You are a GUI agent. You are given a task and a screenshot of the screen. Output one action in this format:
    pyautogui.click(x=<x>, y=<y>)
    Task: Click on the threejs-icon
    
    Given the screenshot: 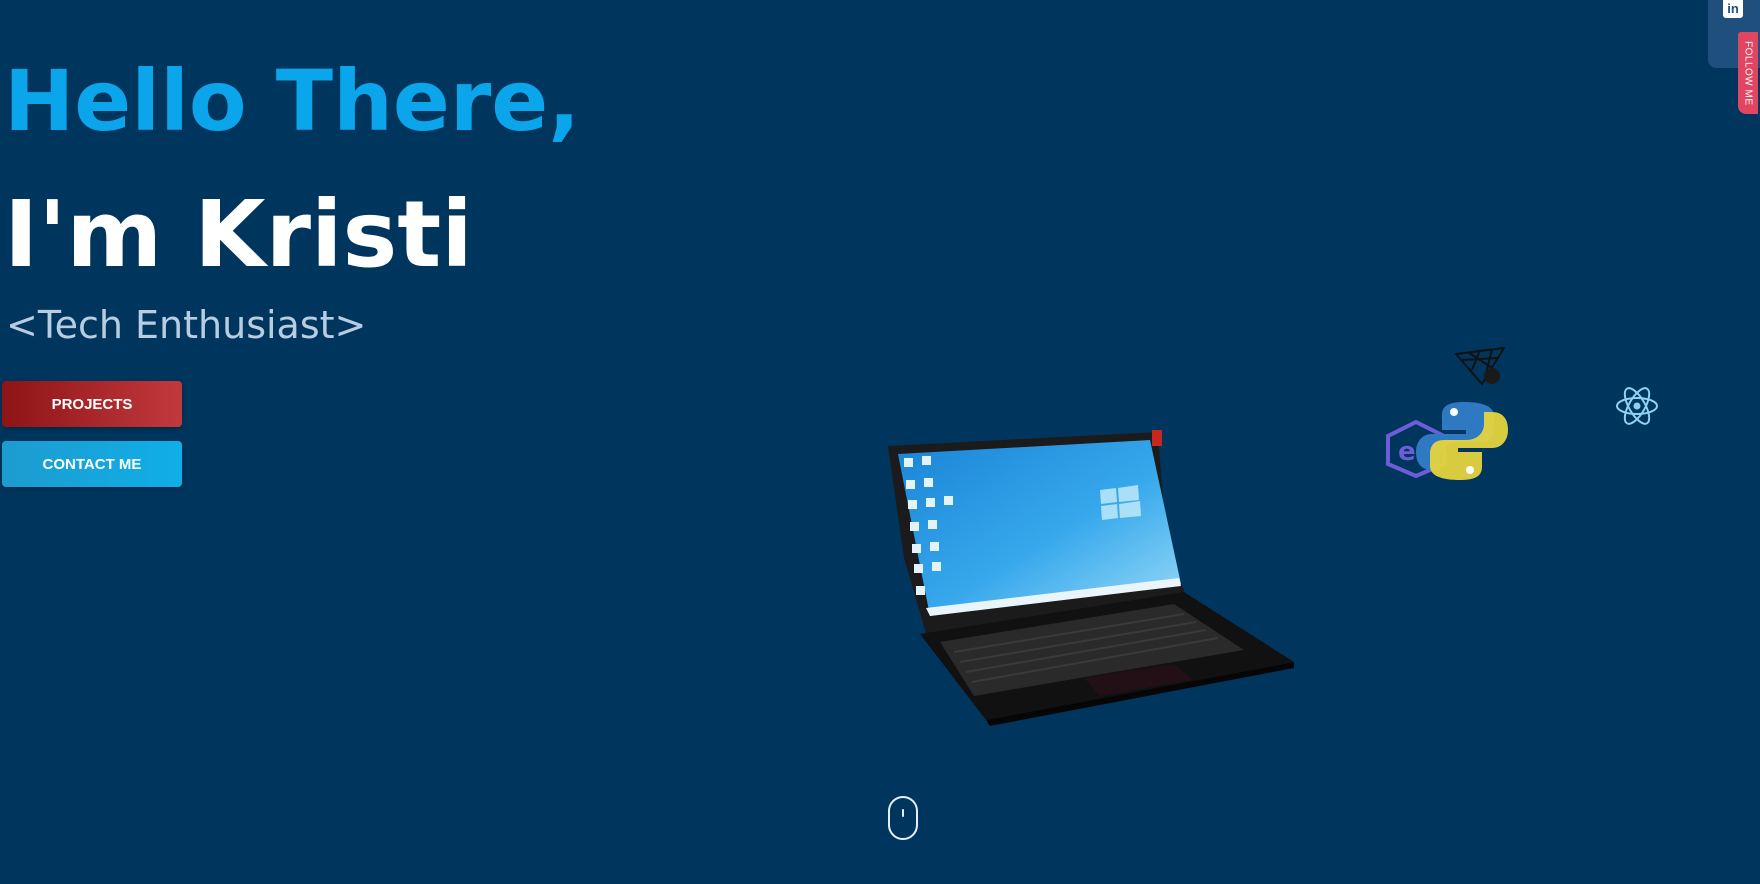 What is the action you would take?
    pyautogui.click(x=1480, y=366)
    